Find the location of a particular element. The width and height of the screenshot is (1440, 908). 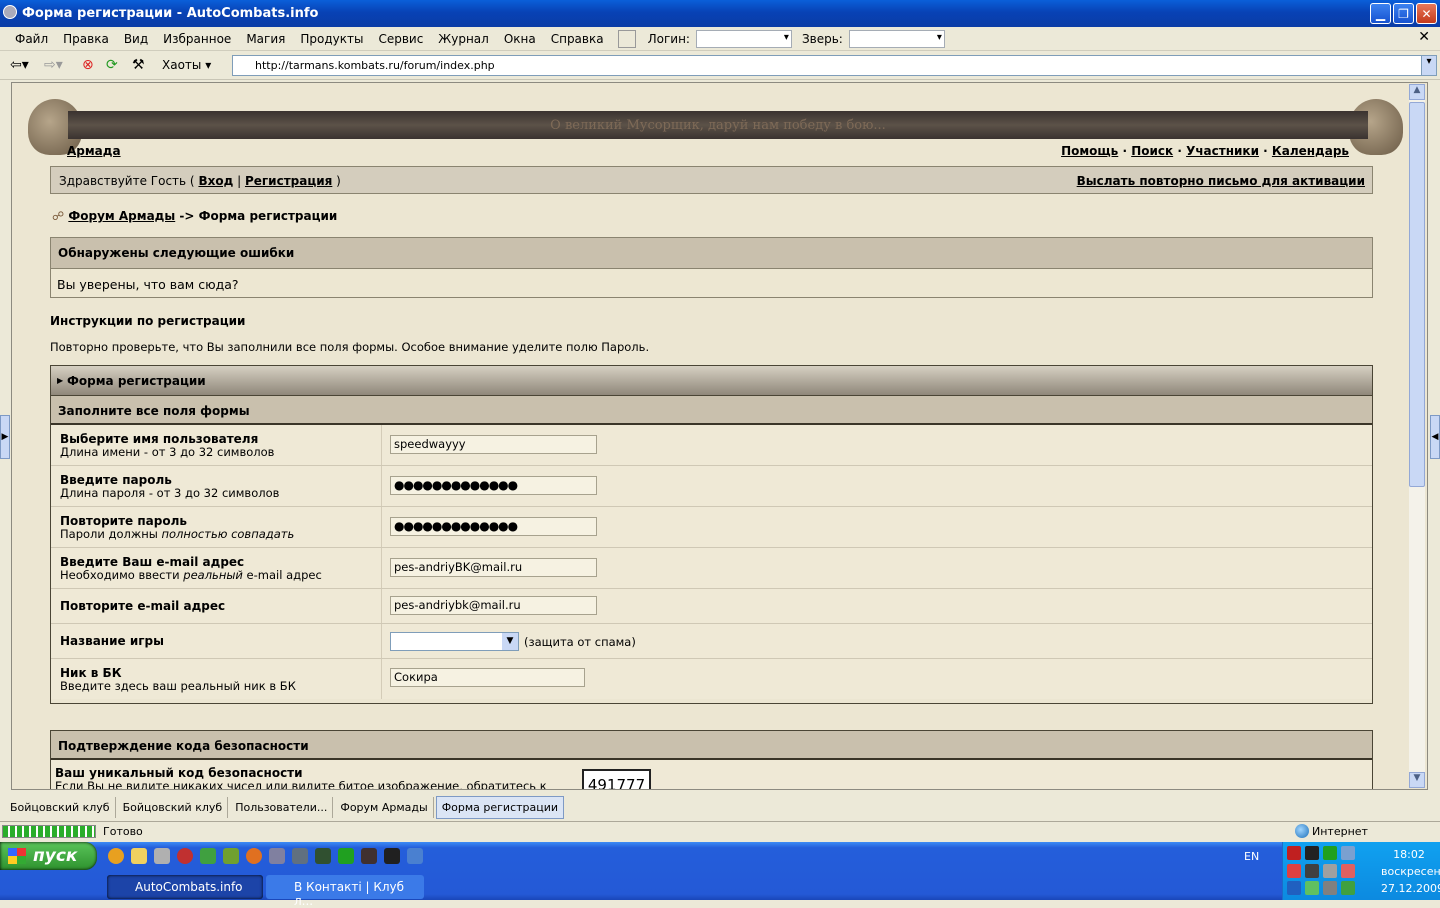

menu-journal: Журнал is located at coordinates (463, 39).